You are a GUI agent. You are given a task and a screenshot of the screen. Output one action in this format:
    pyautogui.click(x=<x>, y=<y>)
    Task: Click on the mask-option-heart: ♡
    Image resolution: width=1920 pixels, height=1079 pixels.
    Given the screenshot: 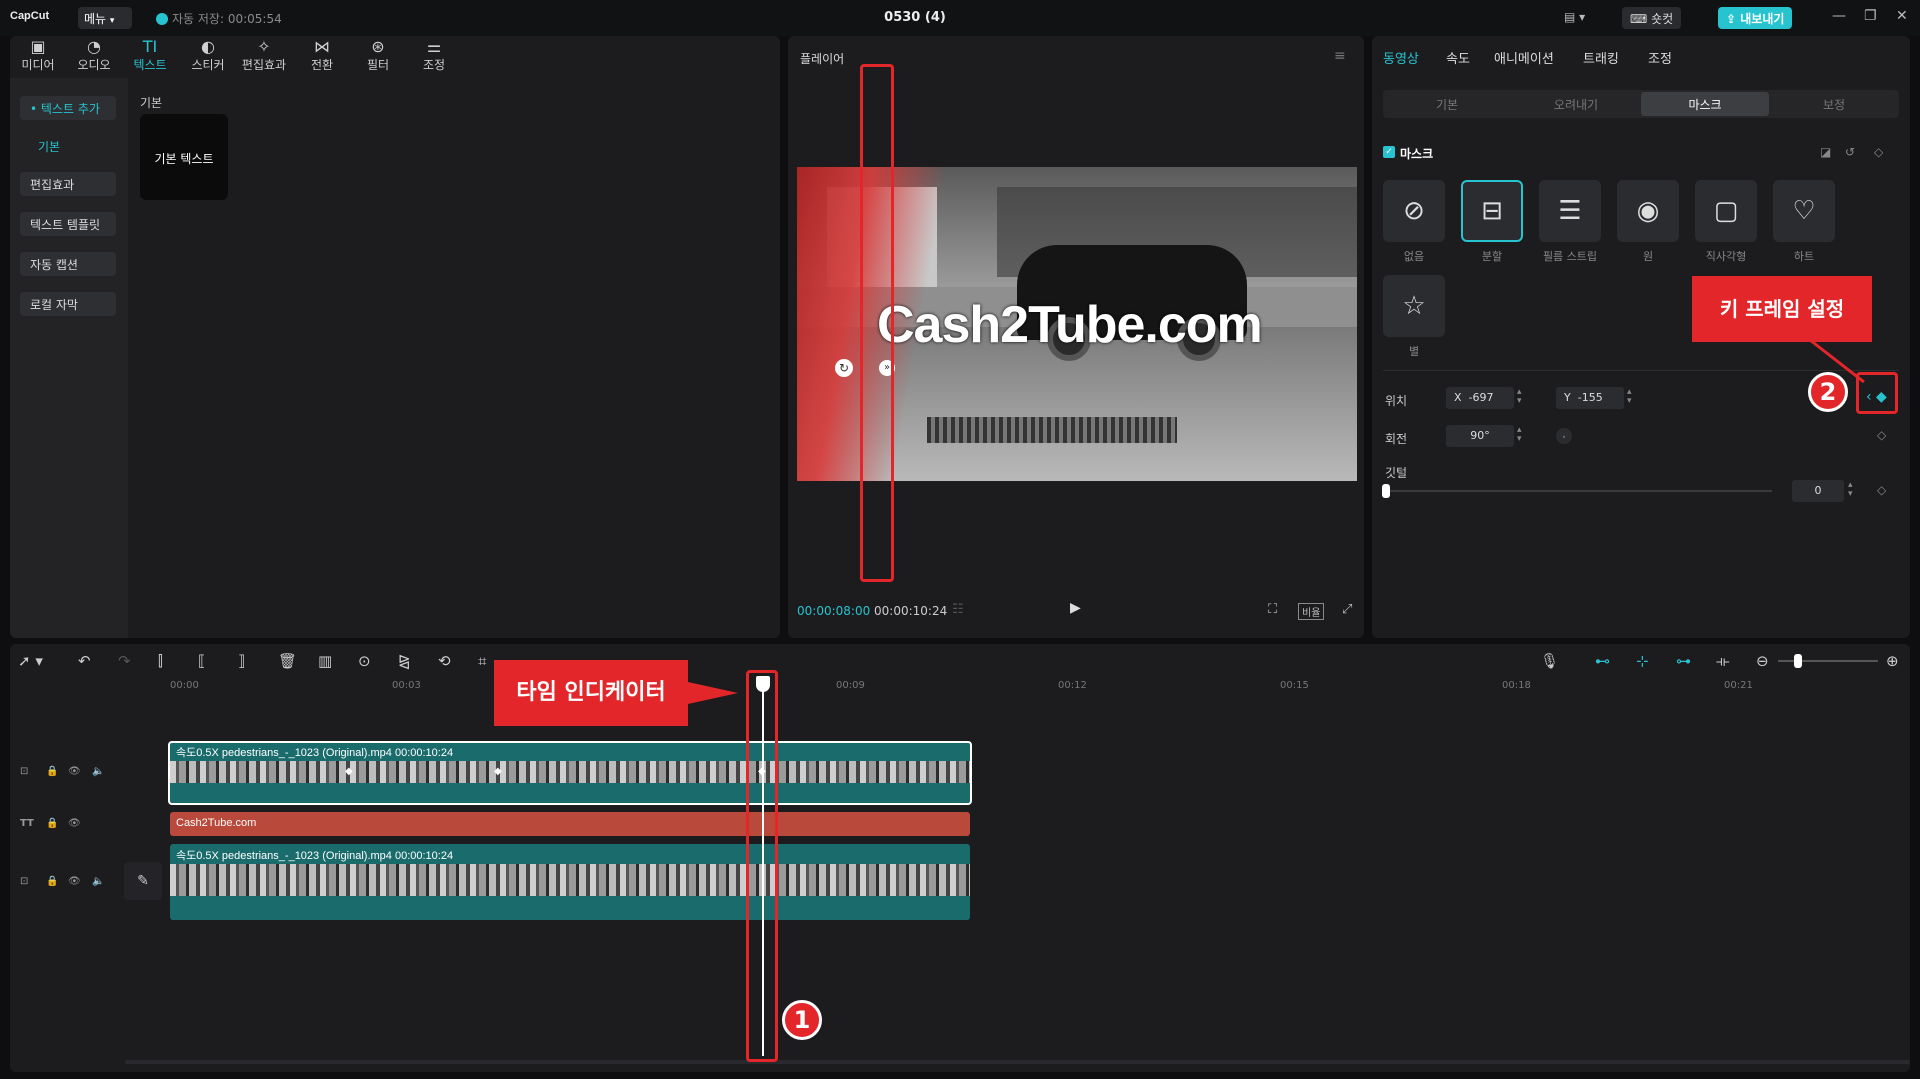 What is the action you would take?
    pyautogui.click(x=1804, y=211)
    